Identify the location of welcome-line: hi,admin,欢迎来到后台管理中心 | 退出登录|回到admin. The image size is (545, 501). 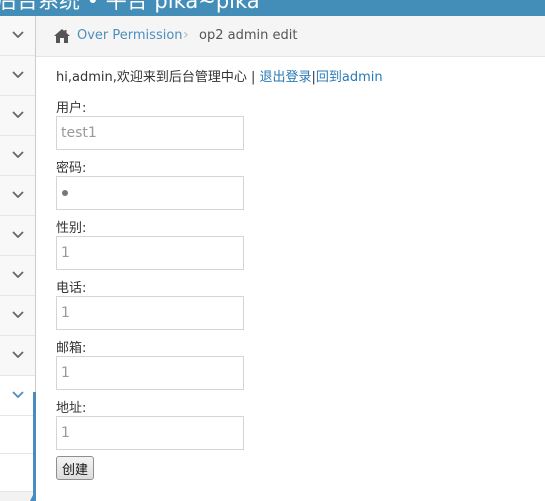
(219, 75).